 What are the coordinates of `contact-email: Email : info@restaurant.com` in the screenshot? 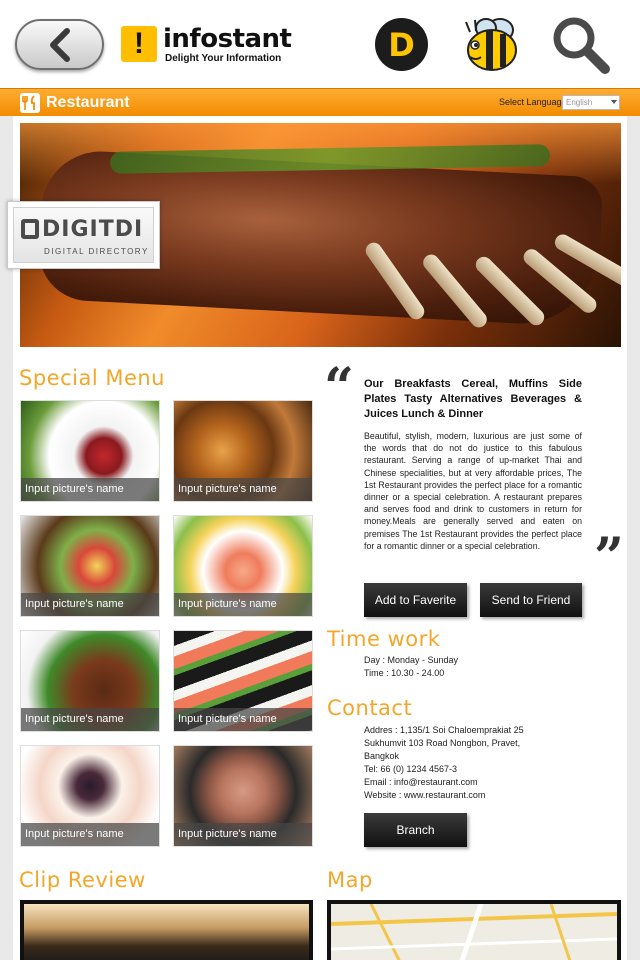 It's located at (444, 782).